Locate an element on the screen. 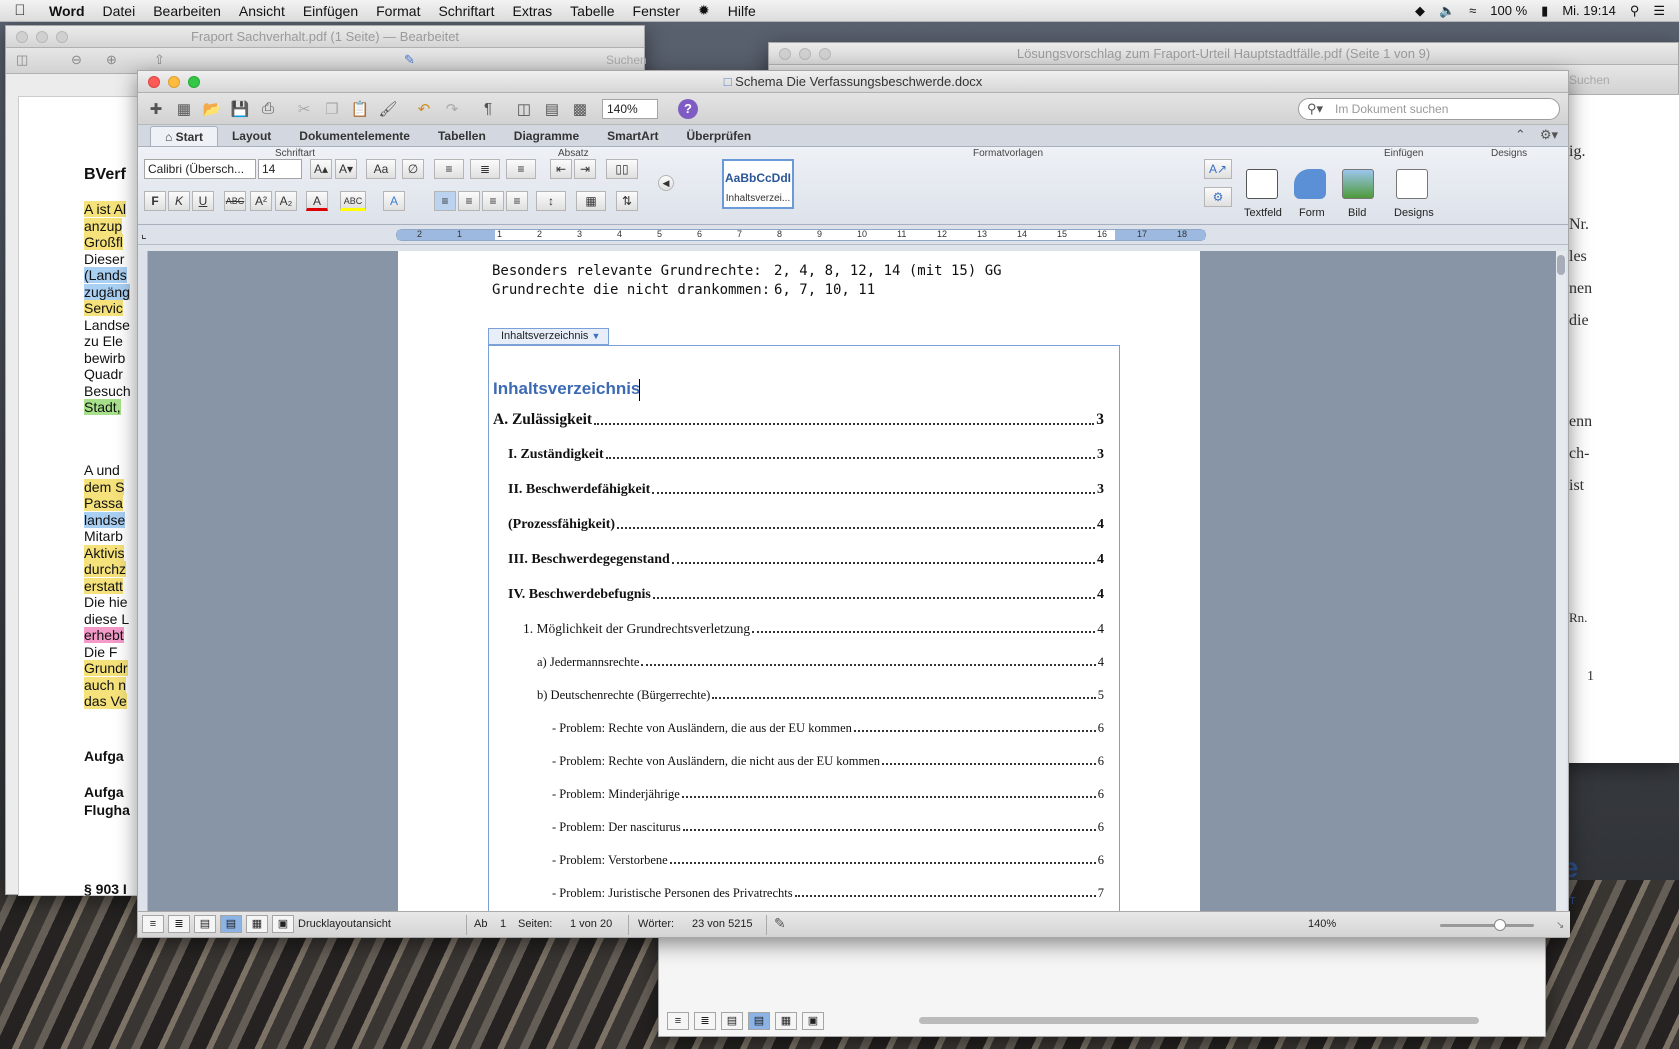 The width and height of the screenshot is (1679, 1049). vertical-ruler is located at coordinates (143, 581).